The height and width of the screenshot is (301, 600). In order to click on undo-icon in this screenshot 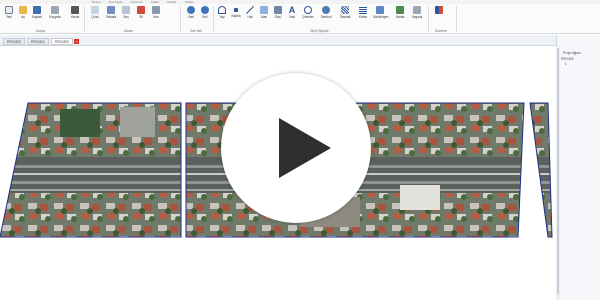, I will do `click(191, 10)`.